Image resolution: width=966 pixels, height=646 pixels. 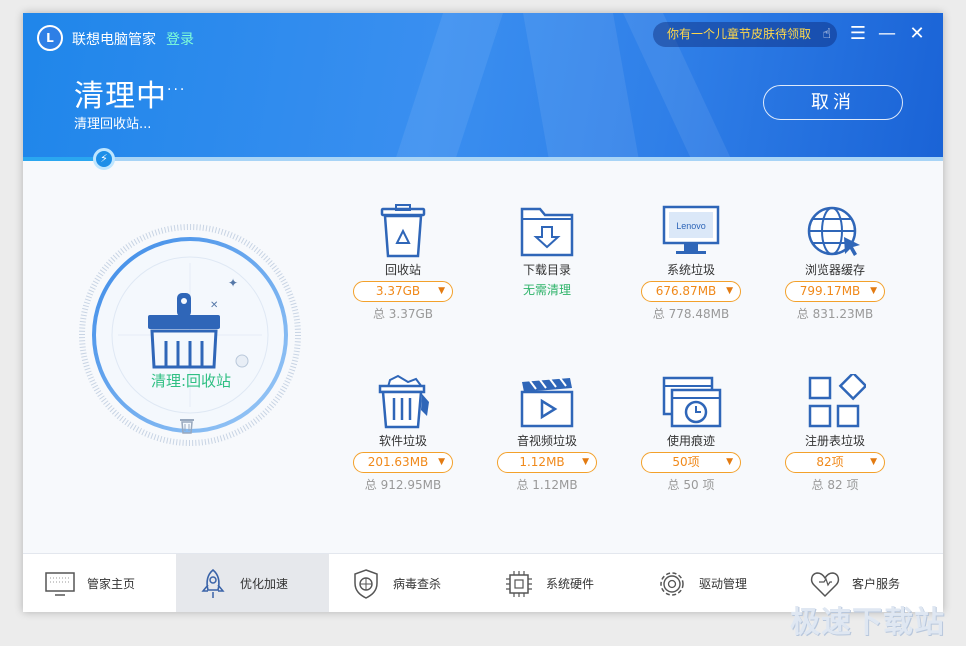 I want to click on size-dropdown: 1.12MB ▼, so click(x=547, y=462).